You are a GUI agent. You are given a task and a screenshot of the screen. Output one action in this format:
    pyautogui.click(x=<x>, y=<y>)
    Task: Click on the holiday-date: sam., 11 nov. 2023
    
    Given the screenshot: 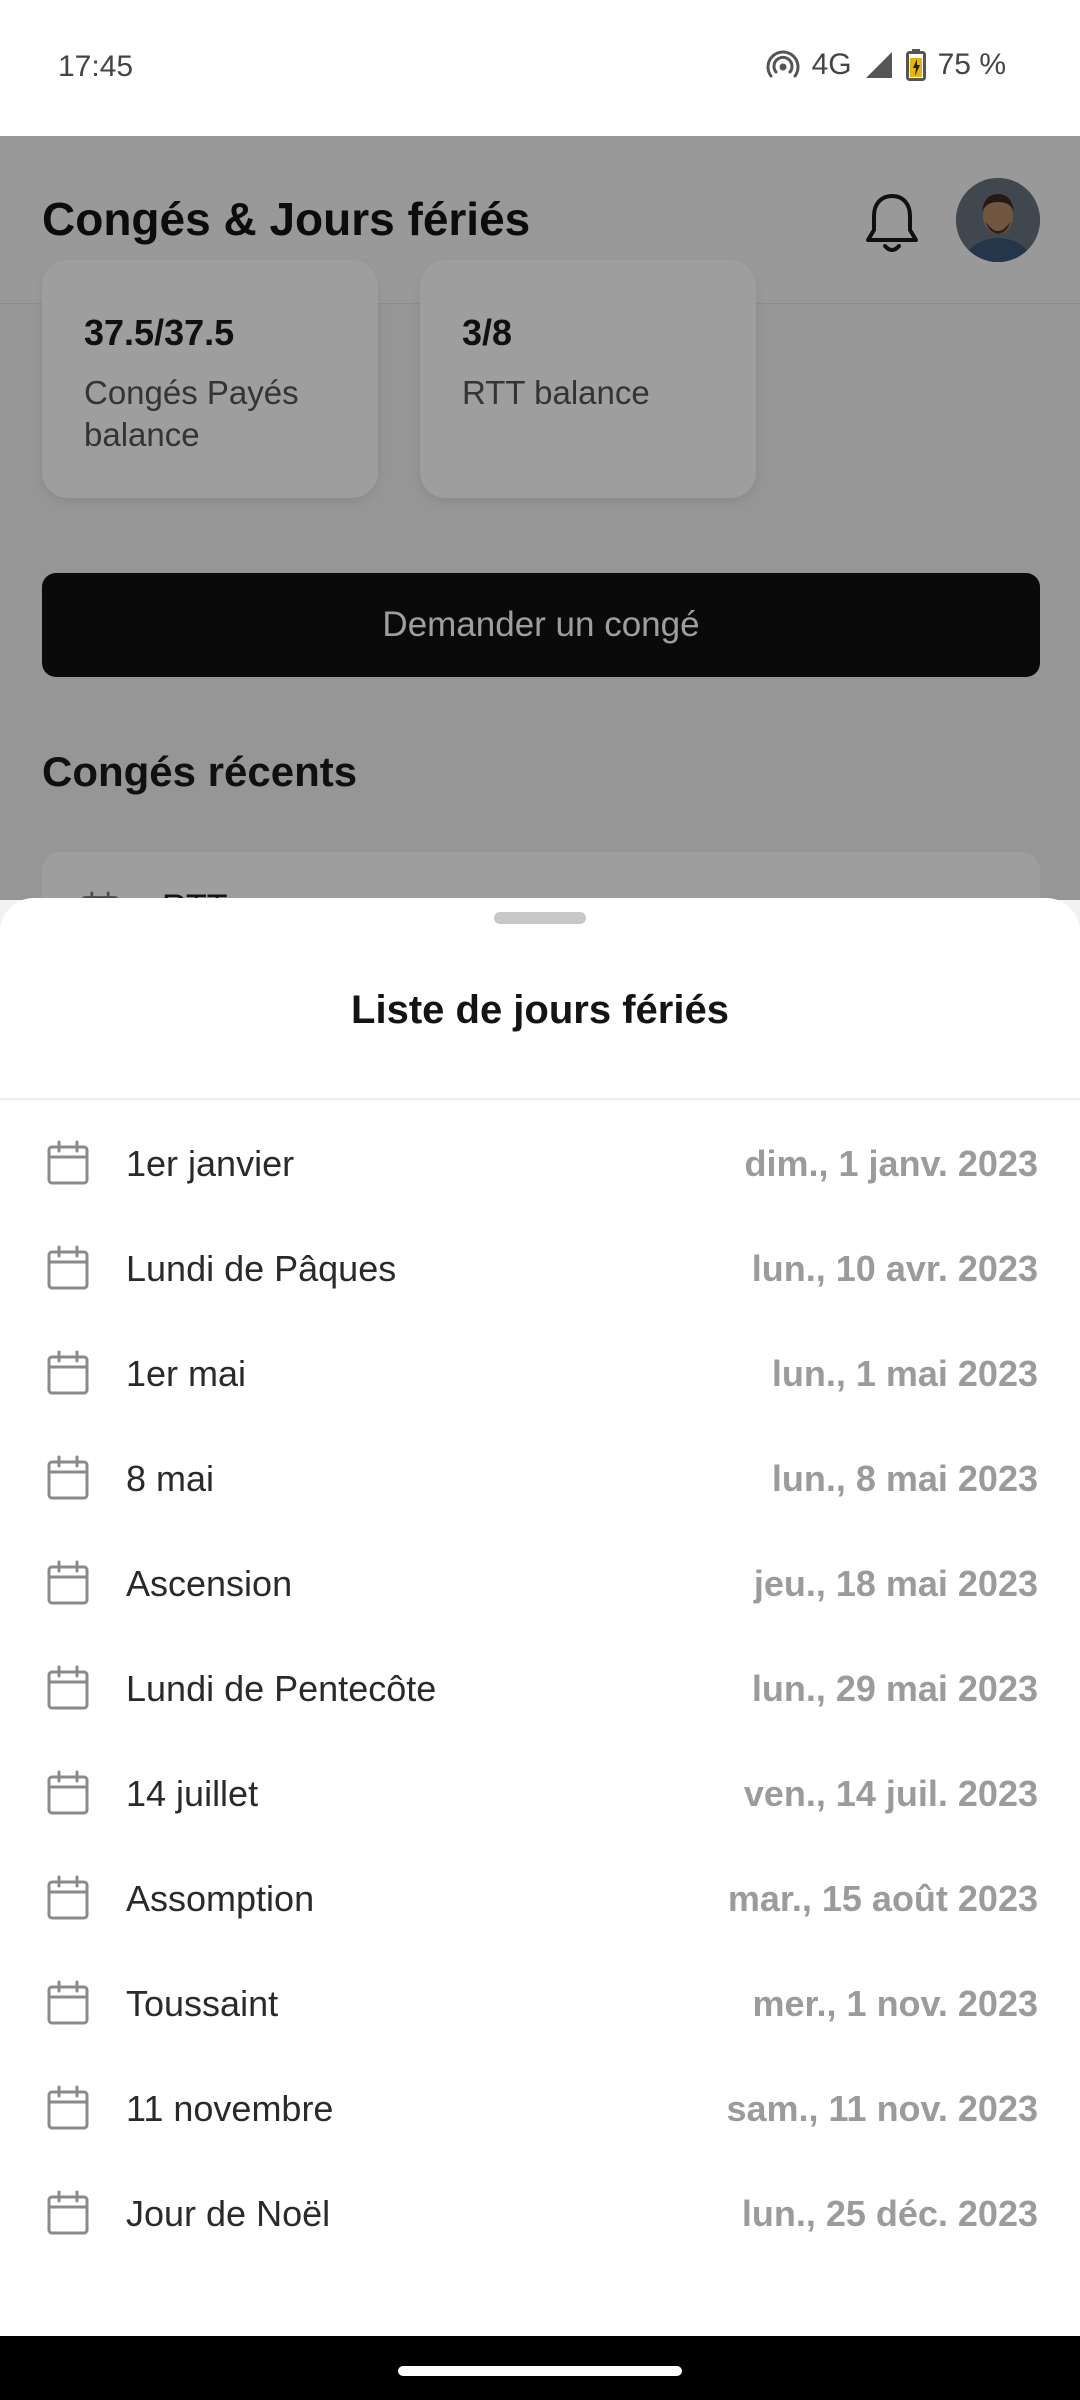 What is the action you would take?
    pyautogui.click(x=882, y=2108)
    